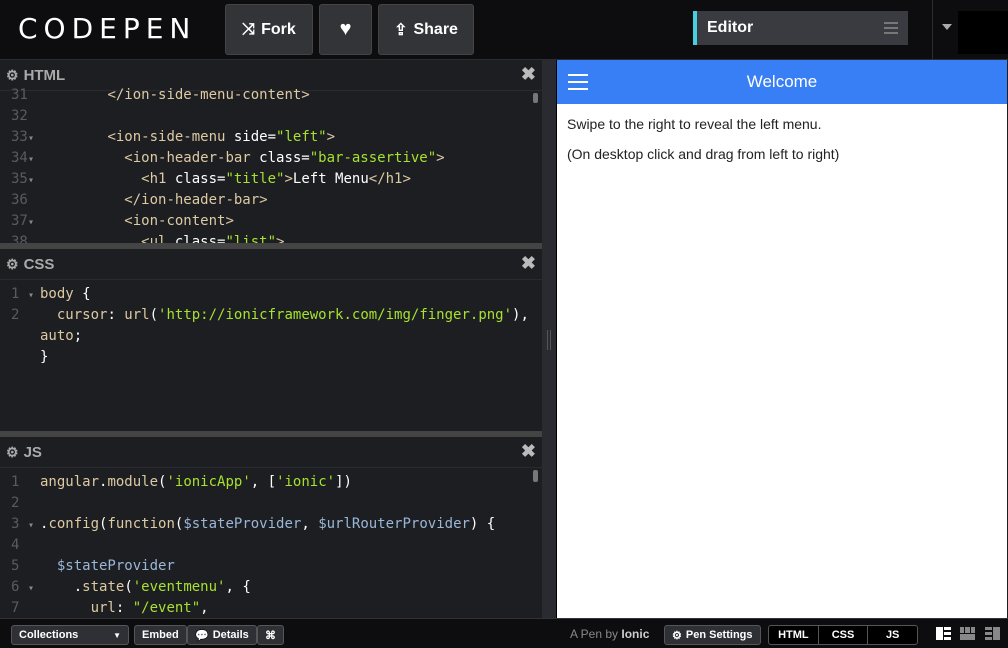 This screenshot has width=1008, height=648. What do you see at coordinates (19, 158) in the screenshot?
I see `line-number: 34` at bounding box center [19, 158].